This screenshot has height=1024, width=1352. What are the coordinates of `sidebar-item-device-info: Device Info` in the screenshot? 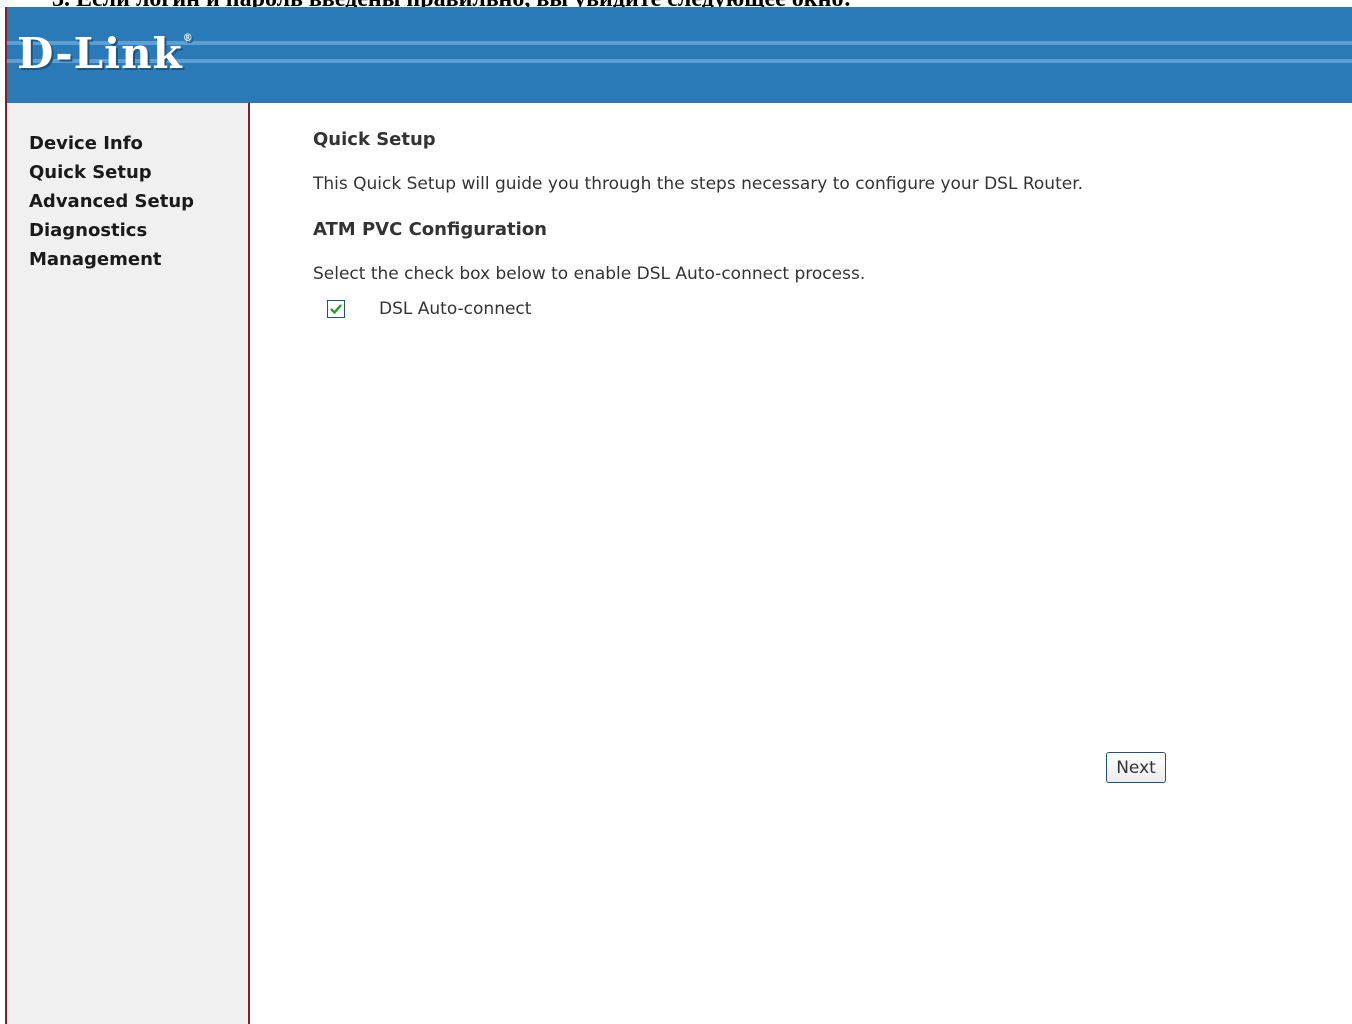 It's located at (138, 143).